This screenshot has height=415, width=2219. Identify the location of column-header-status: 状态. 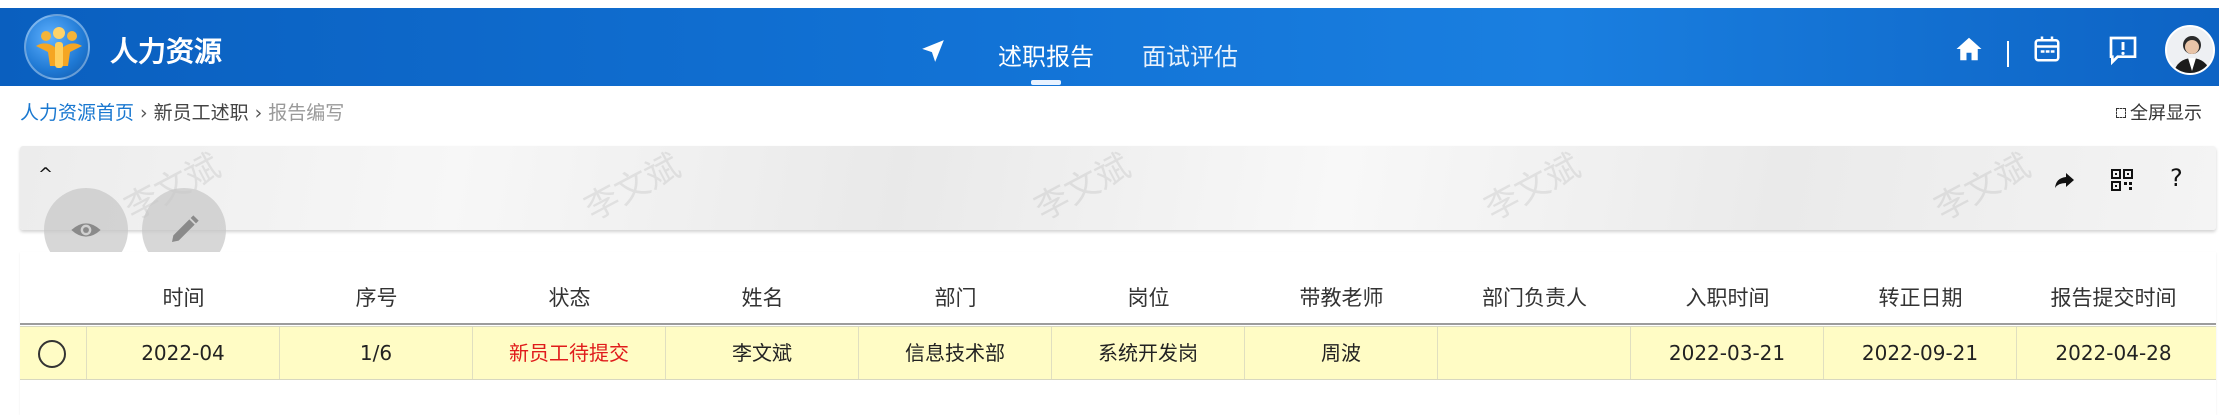
(569, 297).